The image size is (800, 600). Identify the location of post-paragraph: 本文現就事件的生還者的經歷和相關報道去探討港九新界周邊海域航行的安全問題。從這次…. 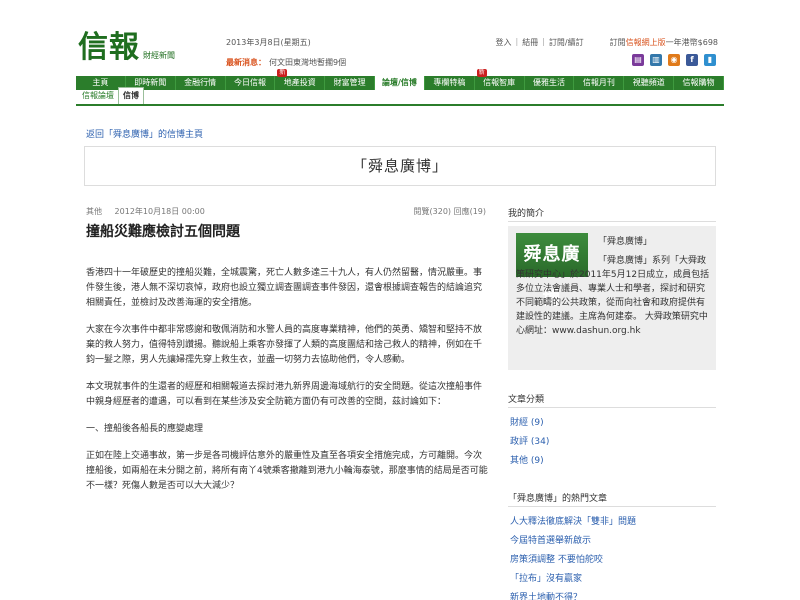
(284, 394).